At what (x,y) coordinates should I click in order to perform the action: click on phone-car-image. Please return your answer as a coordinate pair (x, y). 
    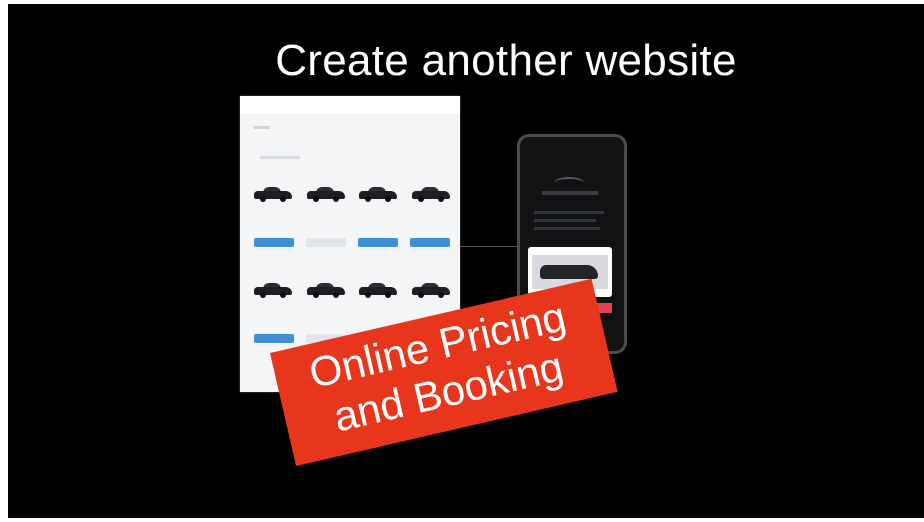
    Looking at the image, I should click on (569, 272).